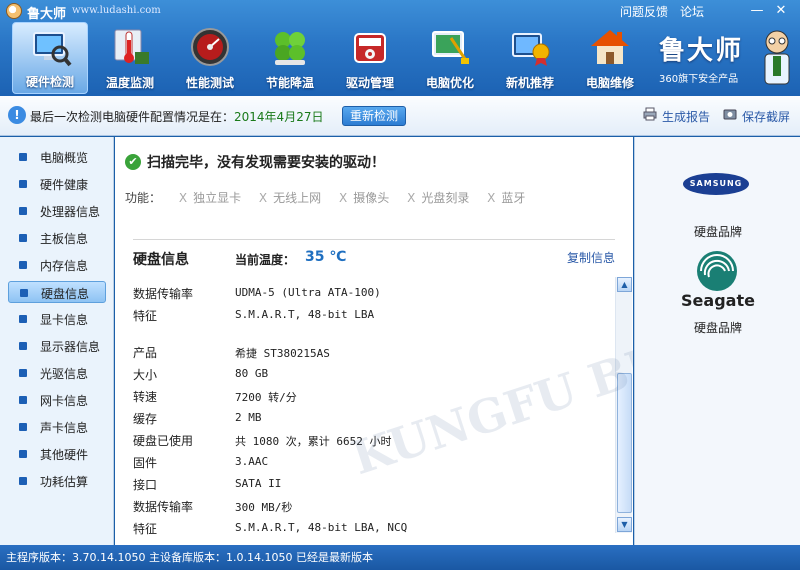 The width and height of the screenshot is (800, 570). I want to click on nav-performance: 性能测试, so click(210, 58).